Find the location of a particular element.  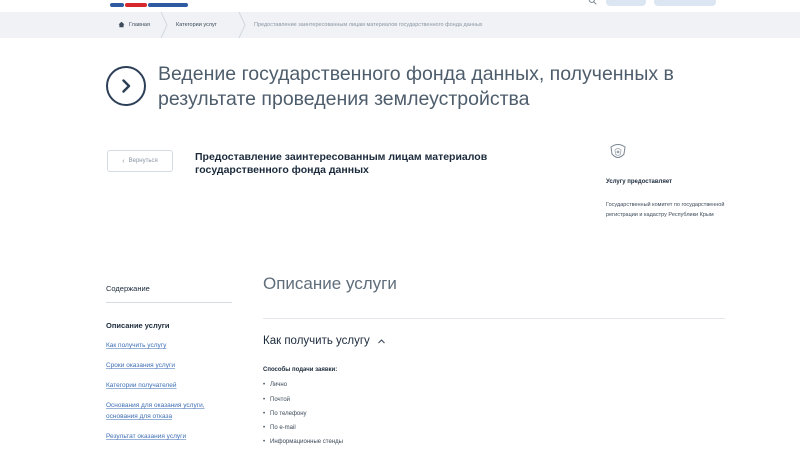

header-login-button is located at coordinates (685, 3).